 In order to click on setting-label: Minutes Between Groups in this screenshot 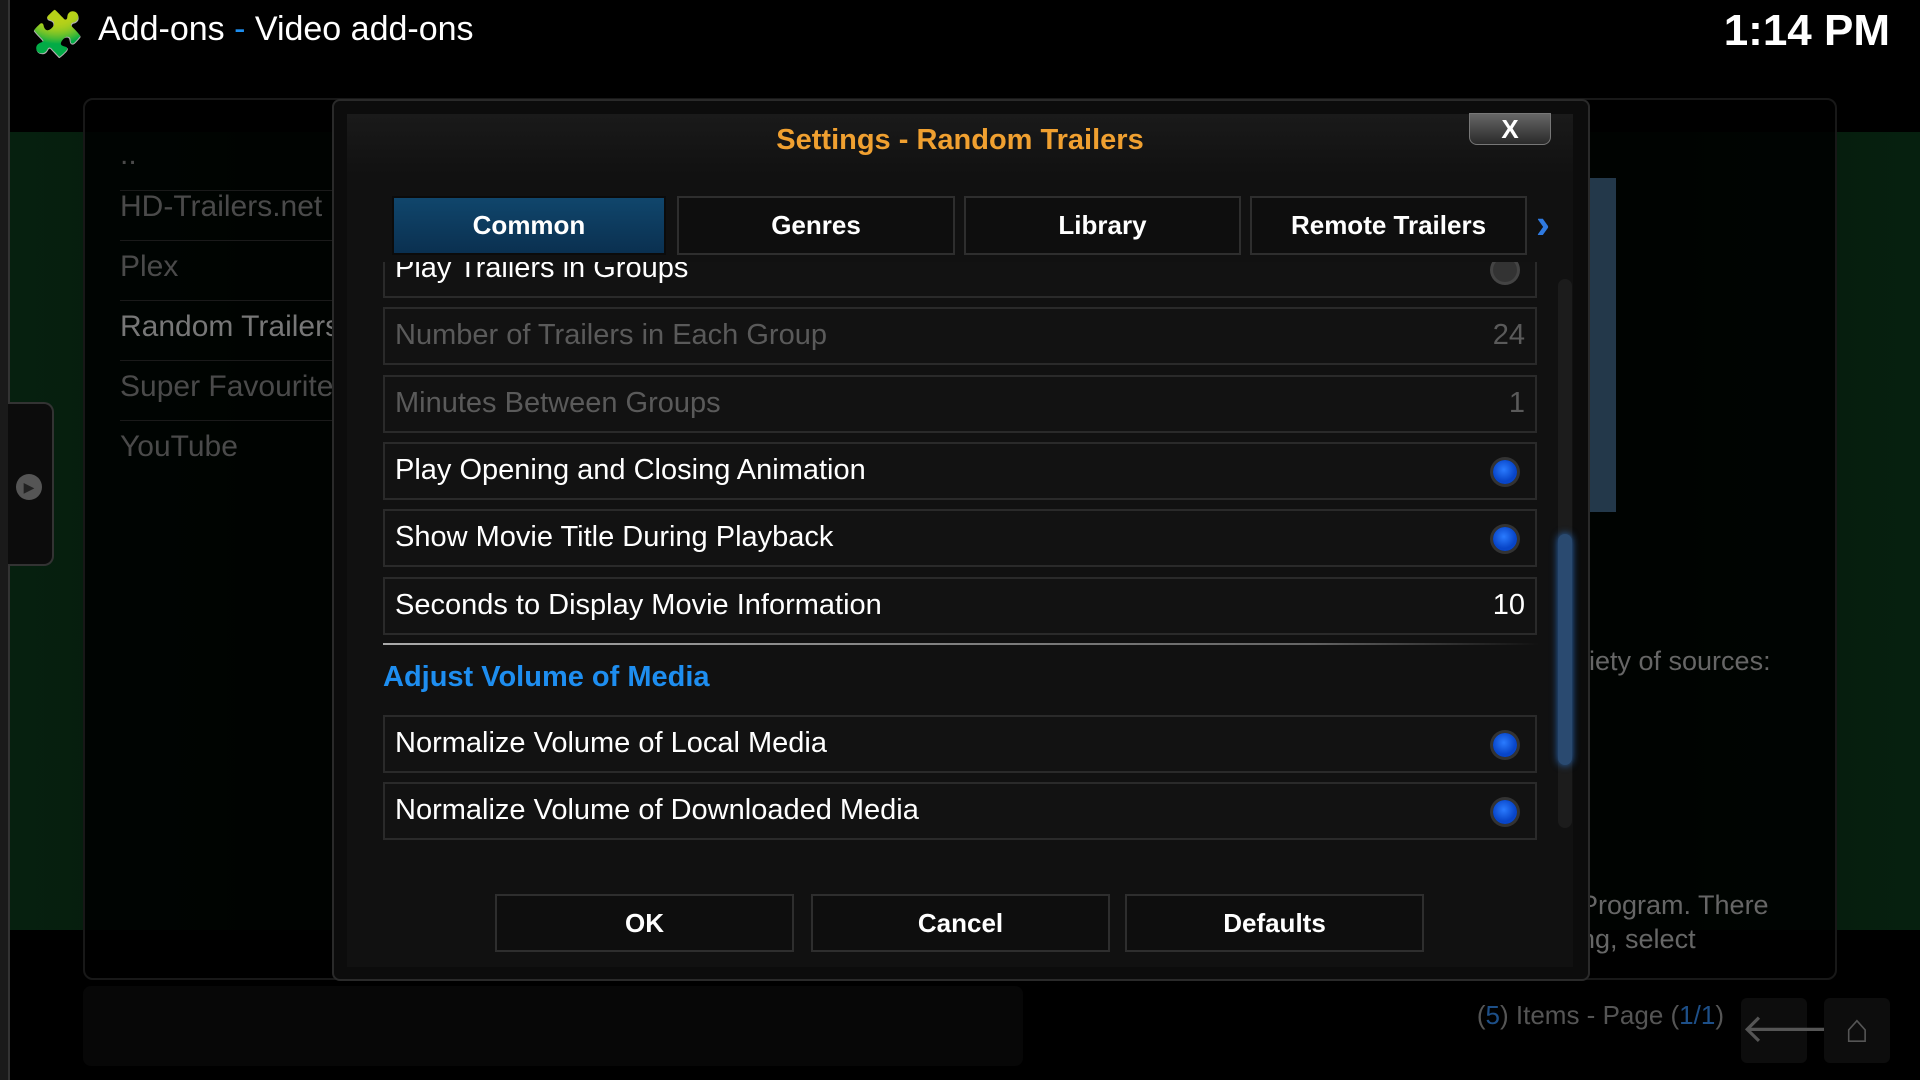, I will do `click(558, 403)`.